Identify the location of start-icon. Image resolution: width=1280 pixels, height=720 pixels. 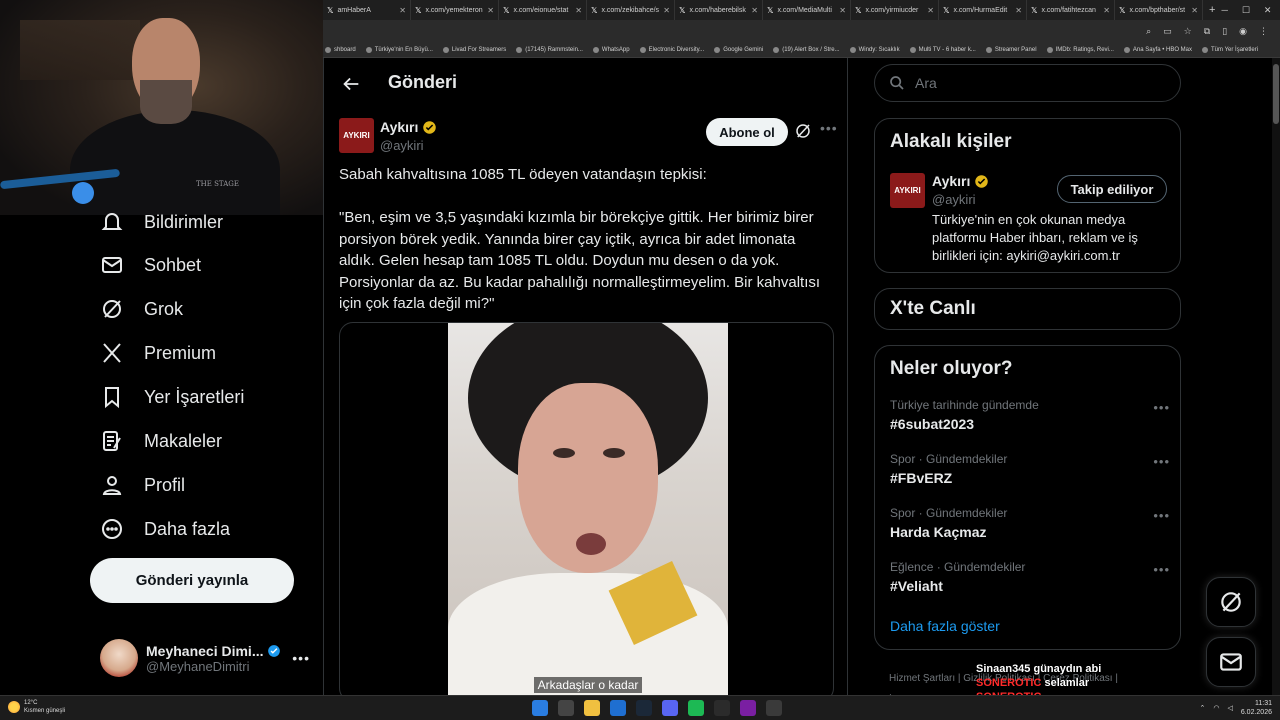
(540, 708).